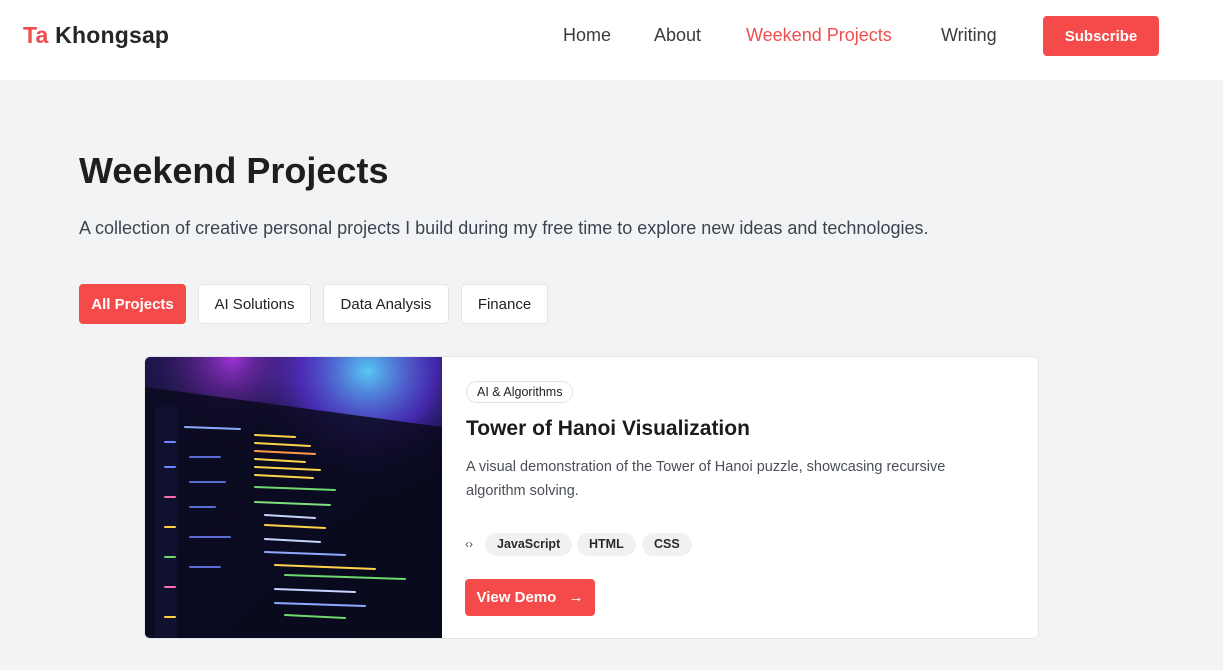 The height and width of the screenshot is (670, 1223). Describe the element at coordinates (520, 392) in the screenshot. I see `category-badge: AI & Algorithms` at that location.